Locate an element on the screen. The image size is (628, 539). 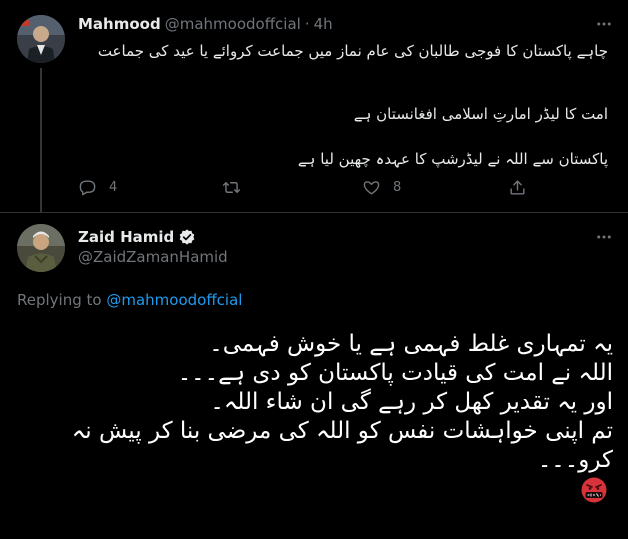
retweet-button is located at coordinates (237, 187).